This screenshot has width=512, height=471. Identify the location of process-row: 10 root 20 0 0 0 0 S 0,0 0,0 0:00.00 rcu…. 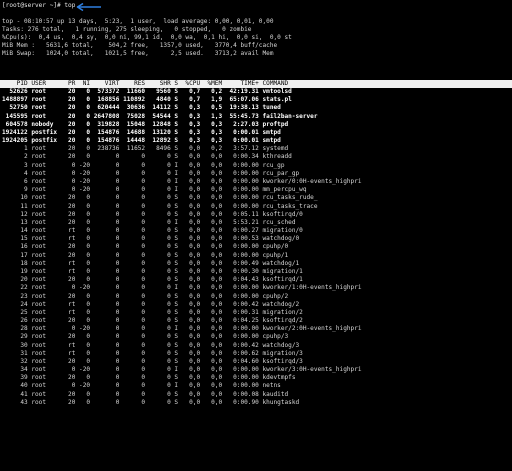
(160, 198).